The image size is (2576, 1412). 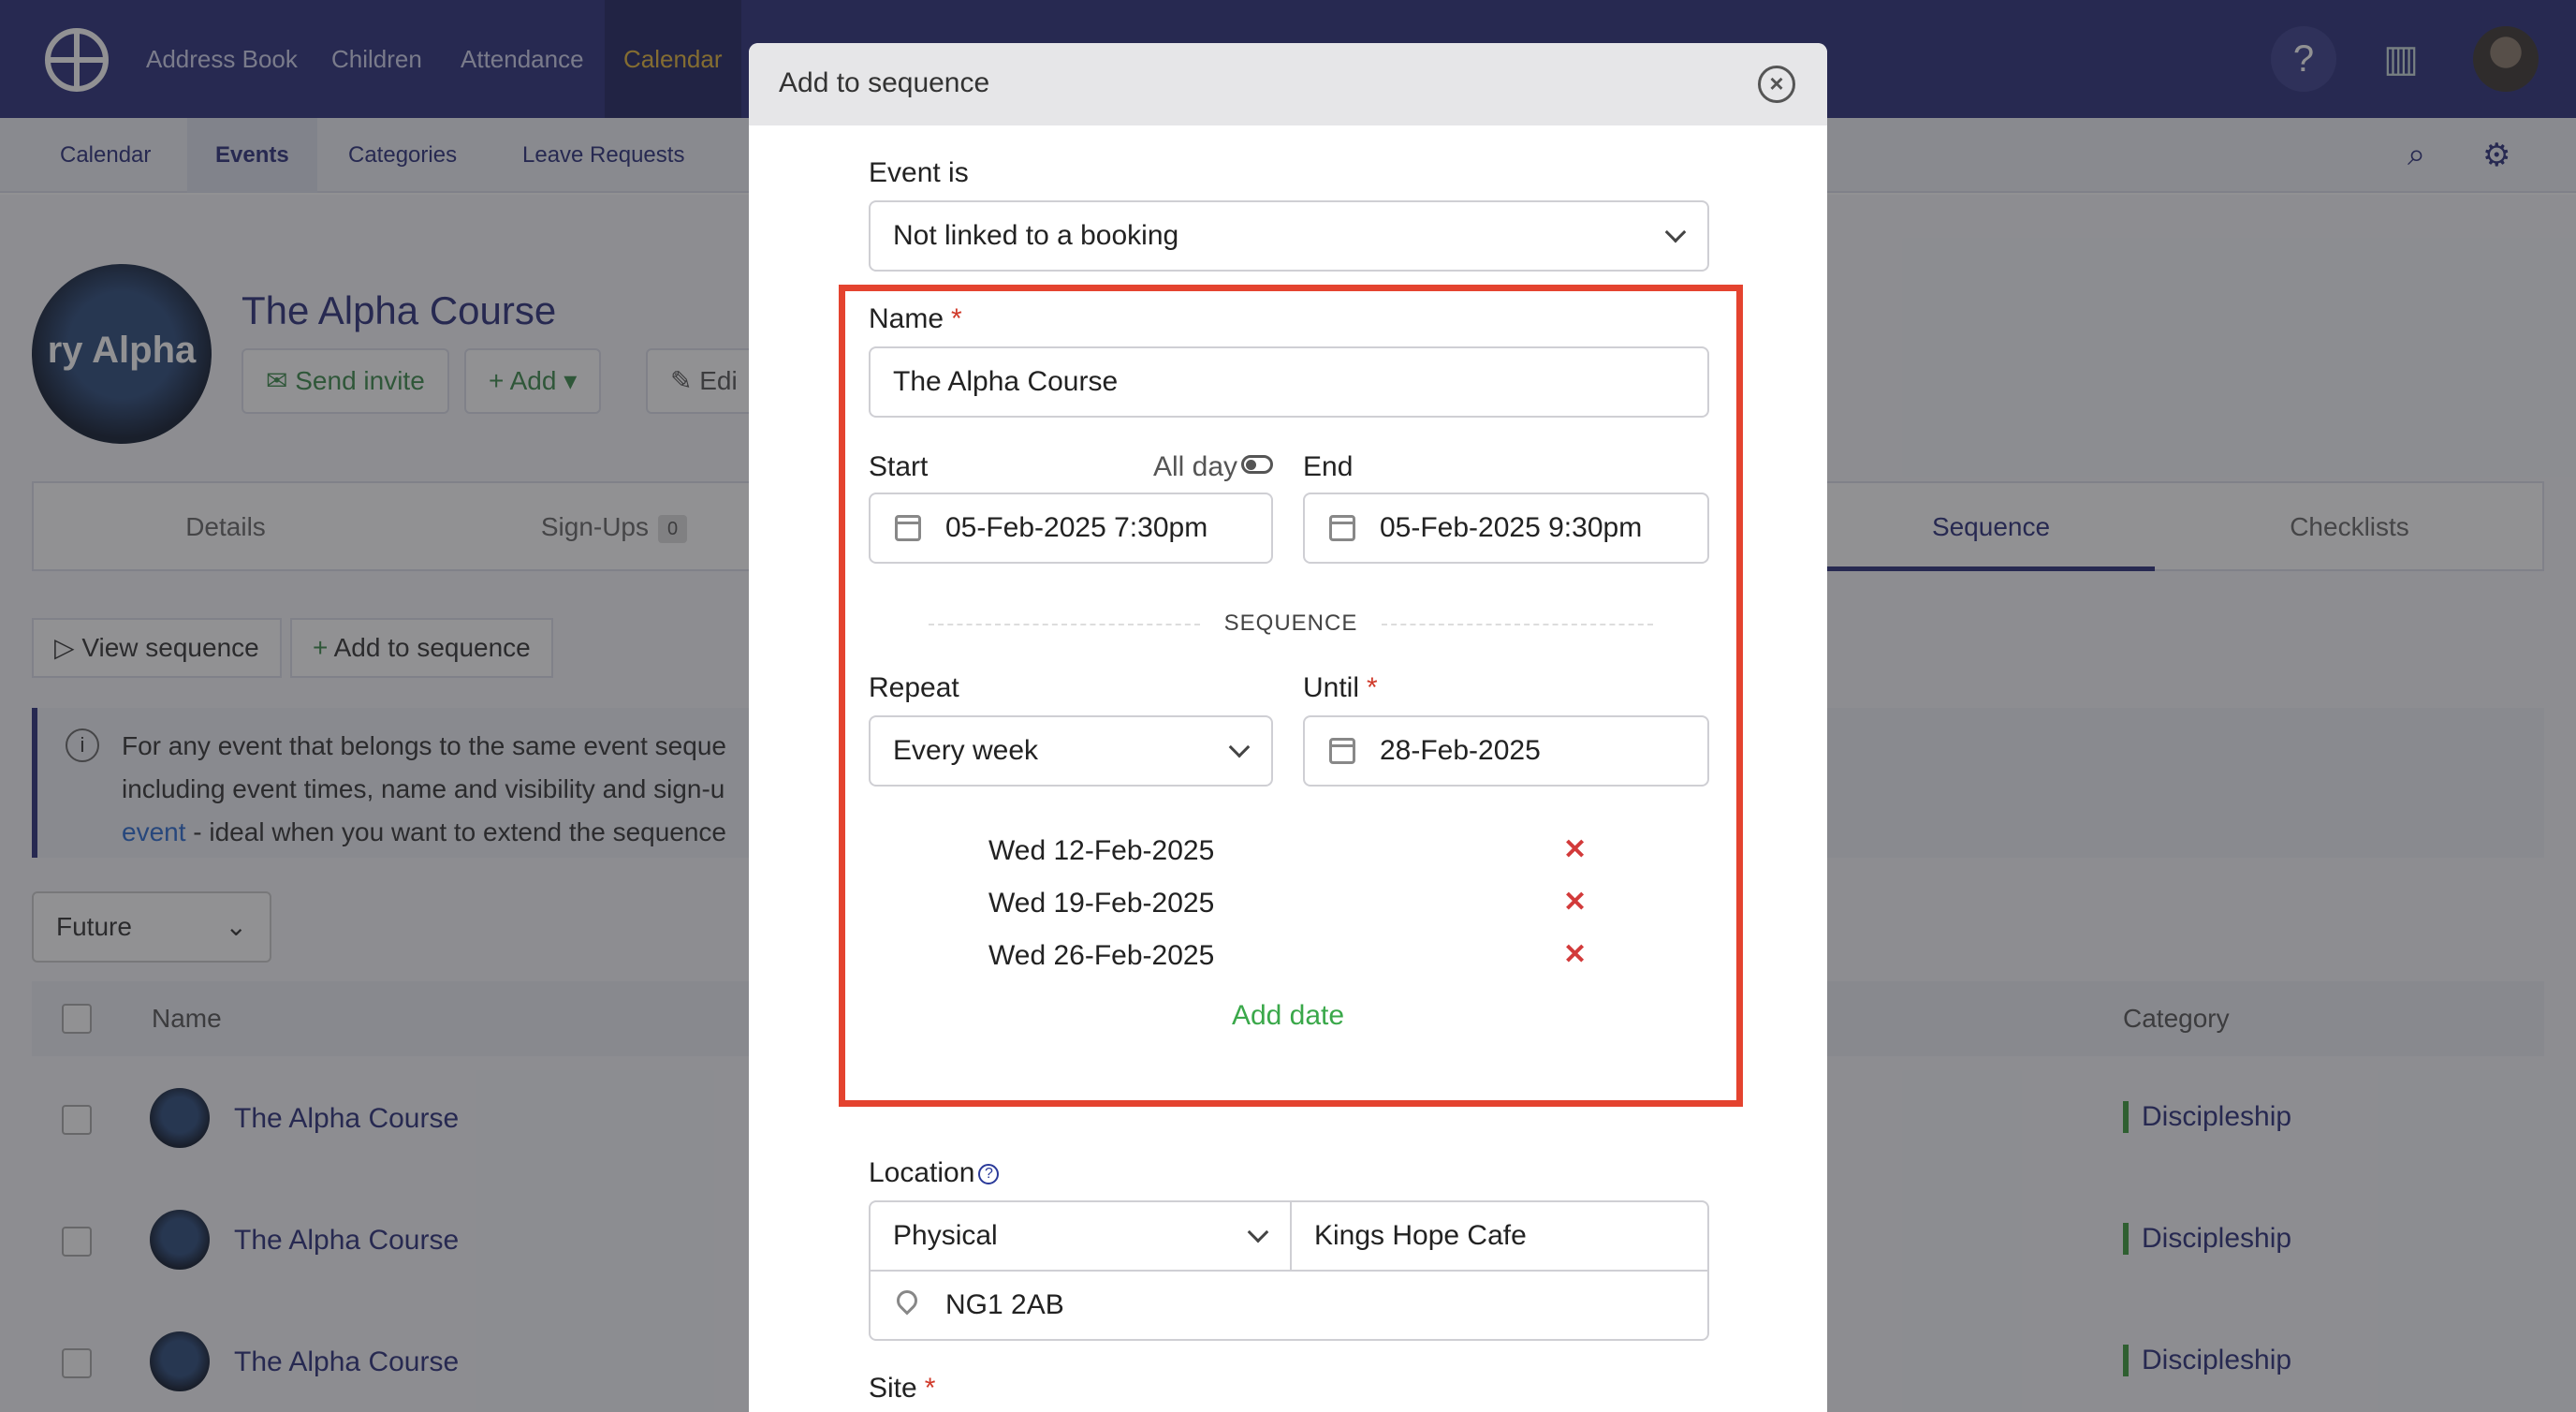 What do you see at coordinates (1064, 624) in the screenshot?
I see `divider-left` at bounding box center [1064, 624].